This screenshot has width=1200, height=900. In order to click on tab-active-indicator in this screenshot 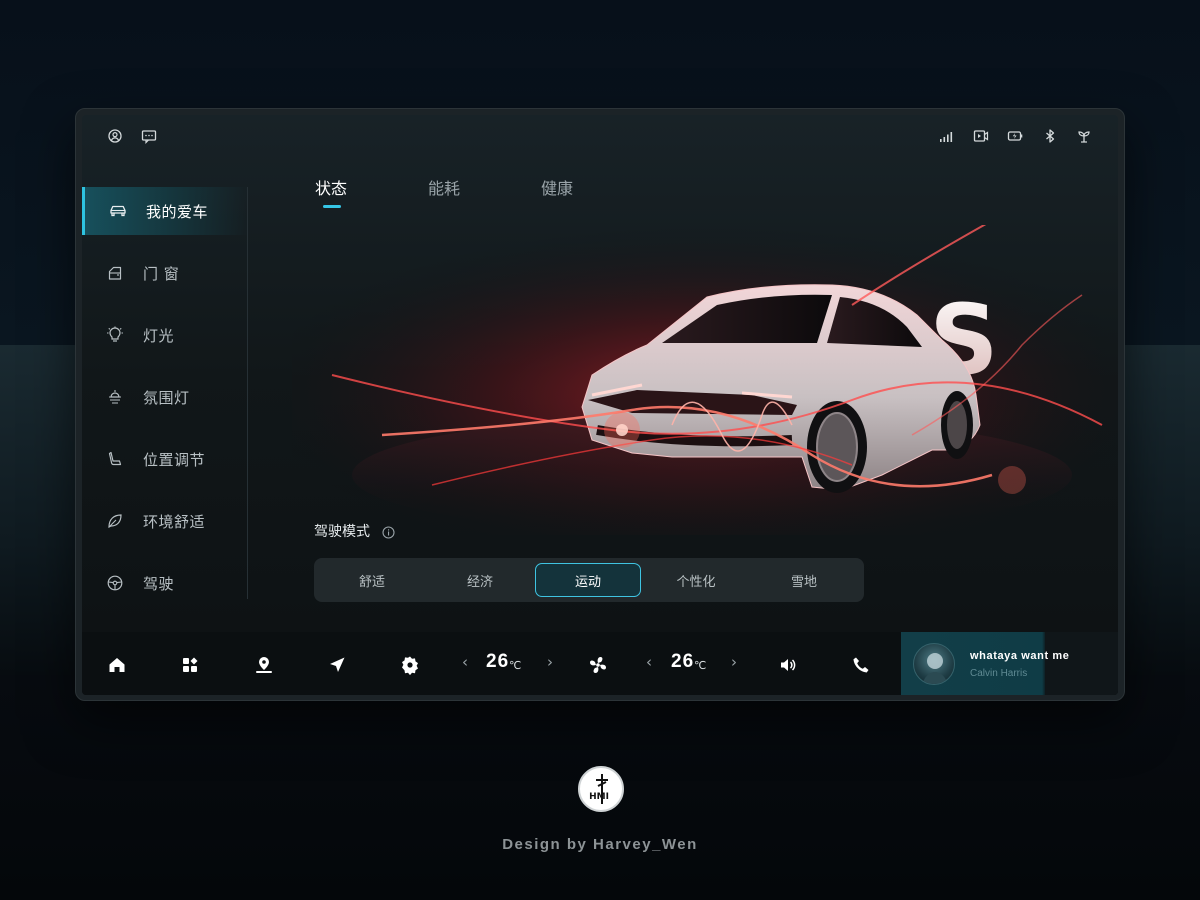, I will do `click(332, 206)`.